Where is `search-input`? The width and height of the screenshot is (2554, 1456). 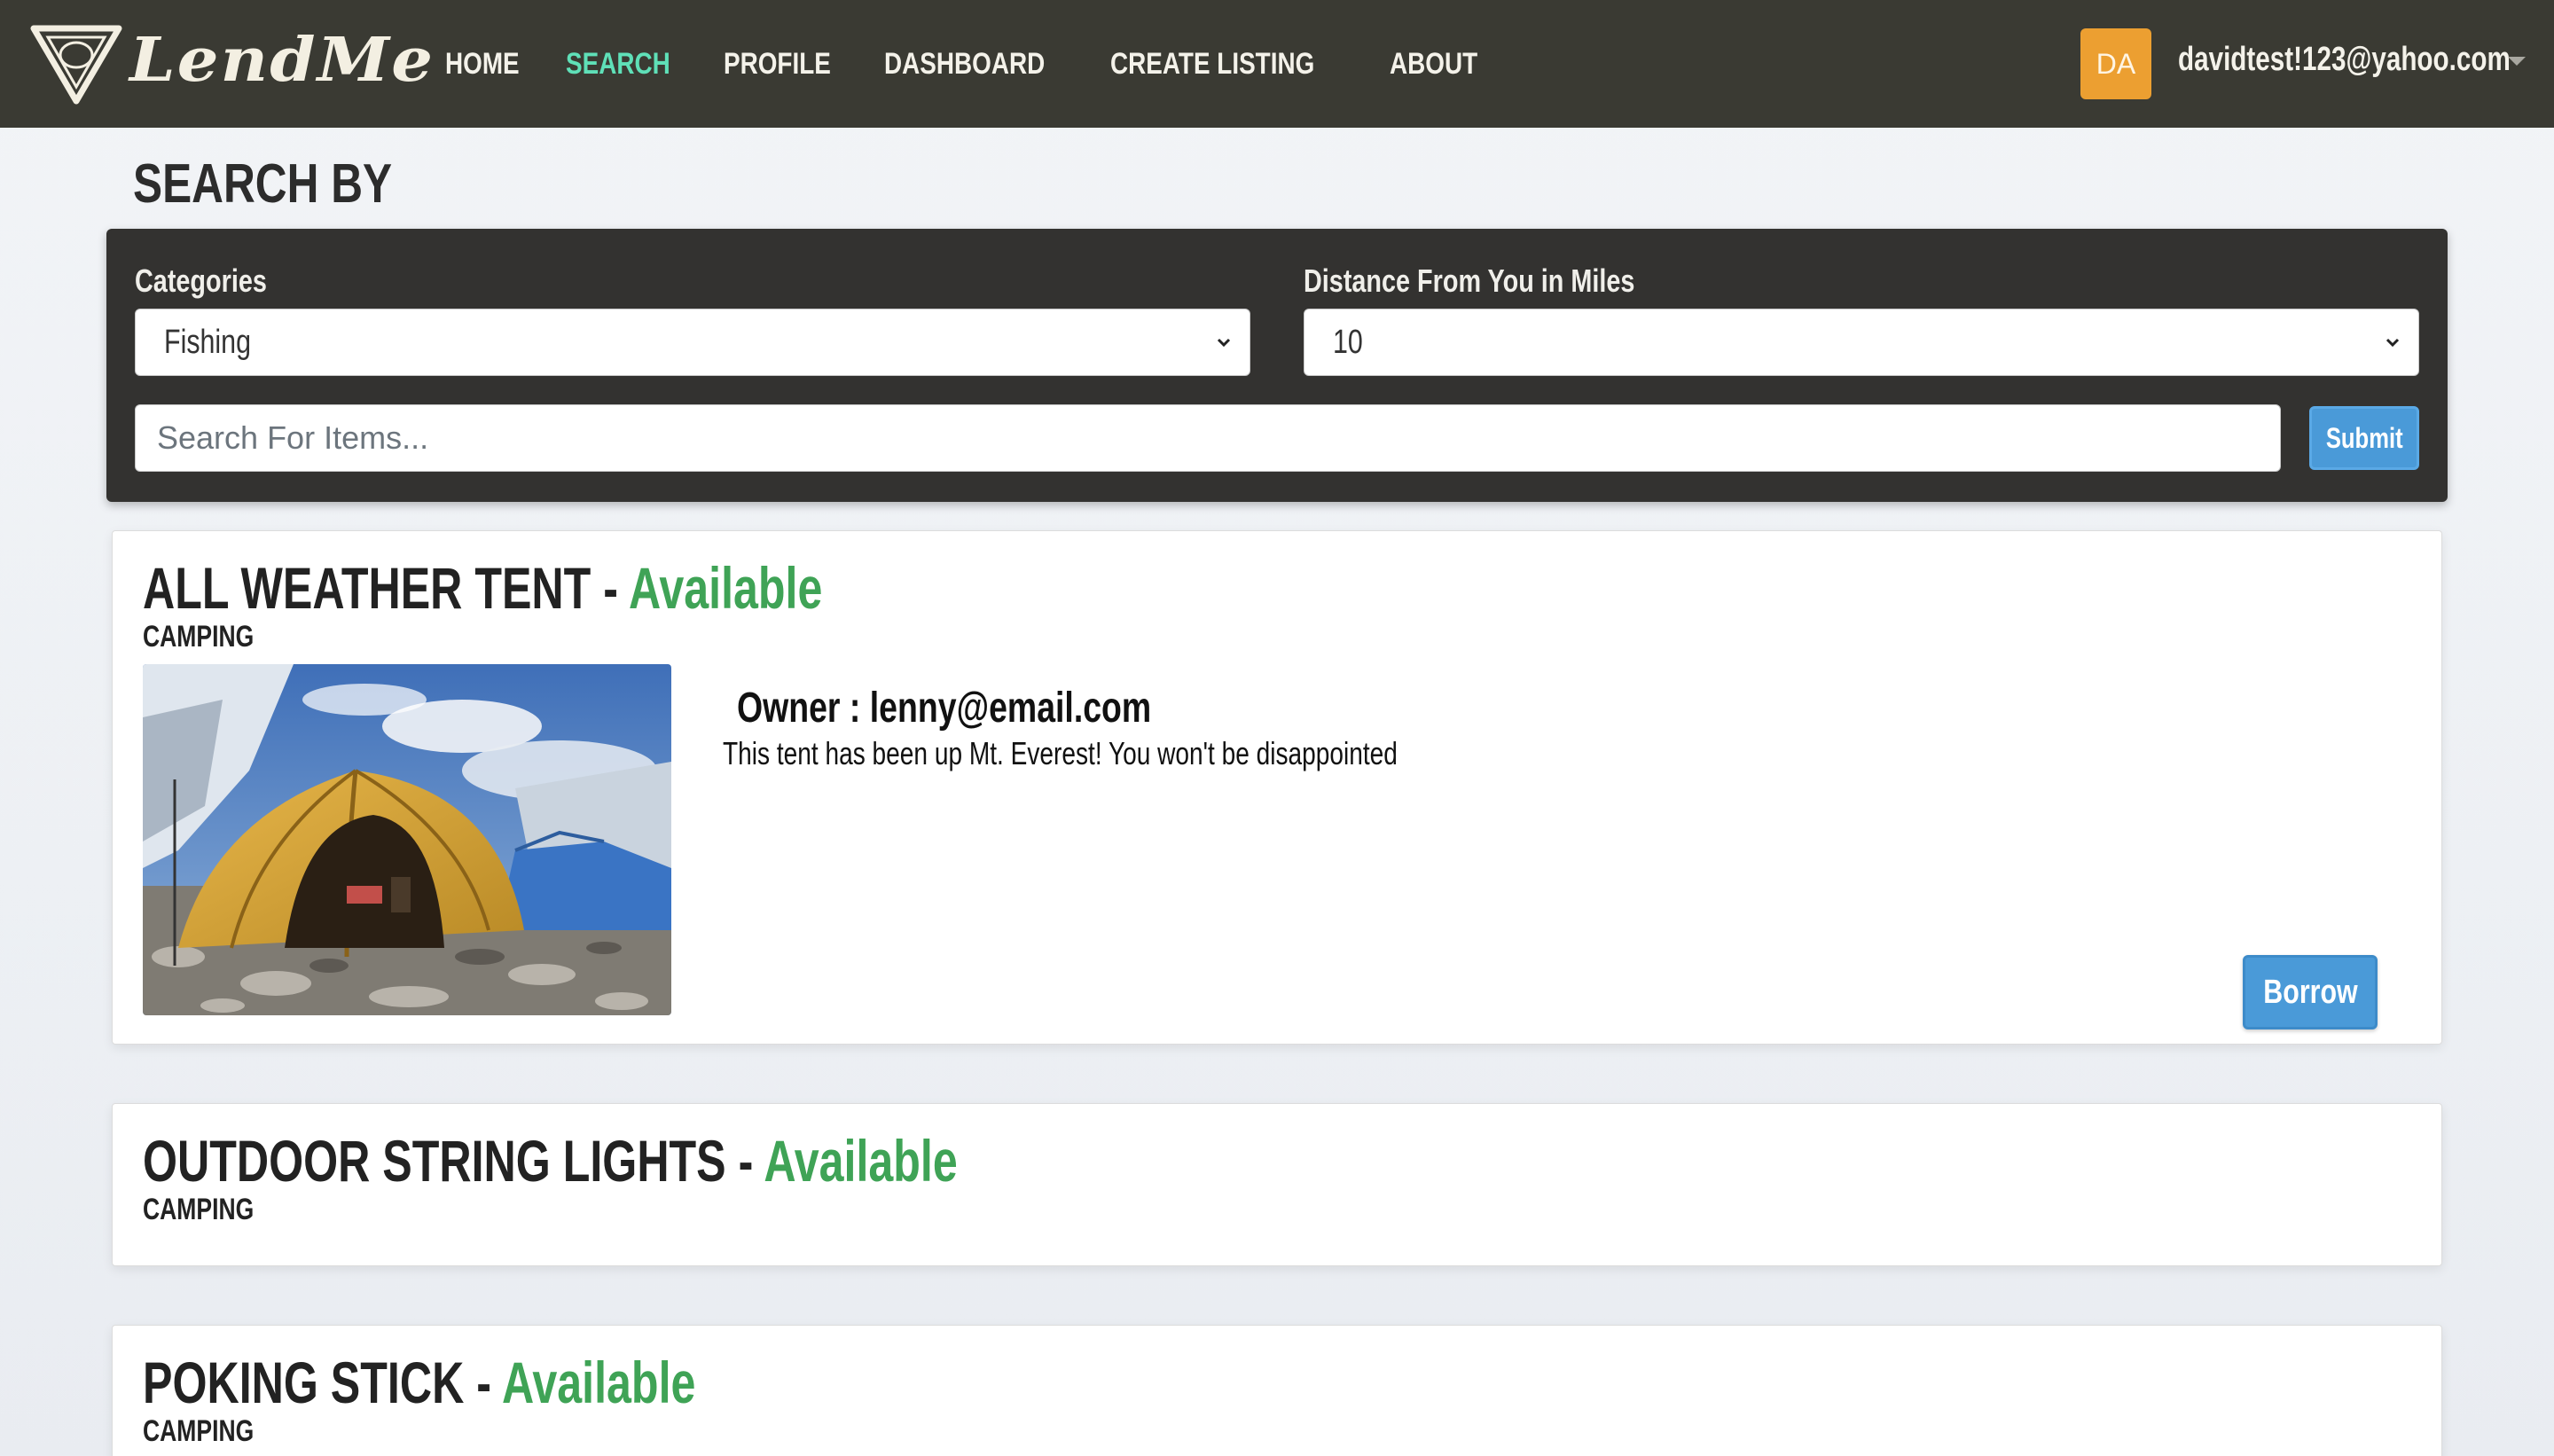 search-input is located at coordinates (1208, 438).